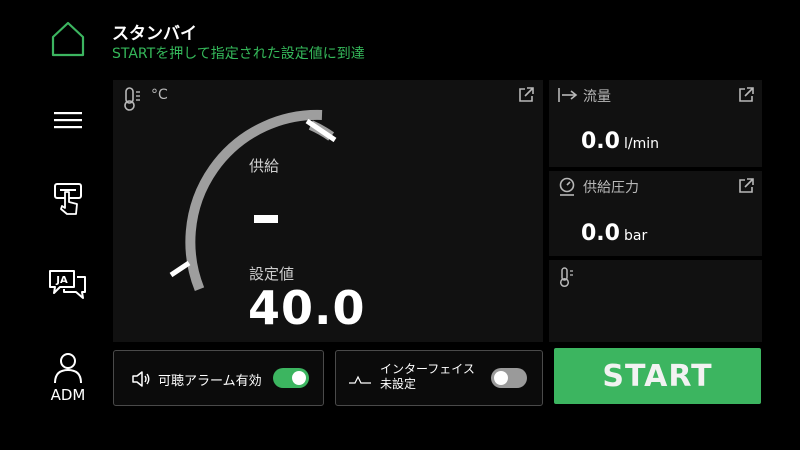 The width and height of the screenshot is (800, 450). Describe the element at coordinates (635, 236) in the screenshot. I see `pressure-unit: bar` at that location.